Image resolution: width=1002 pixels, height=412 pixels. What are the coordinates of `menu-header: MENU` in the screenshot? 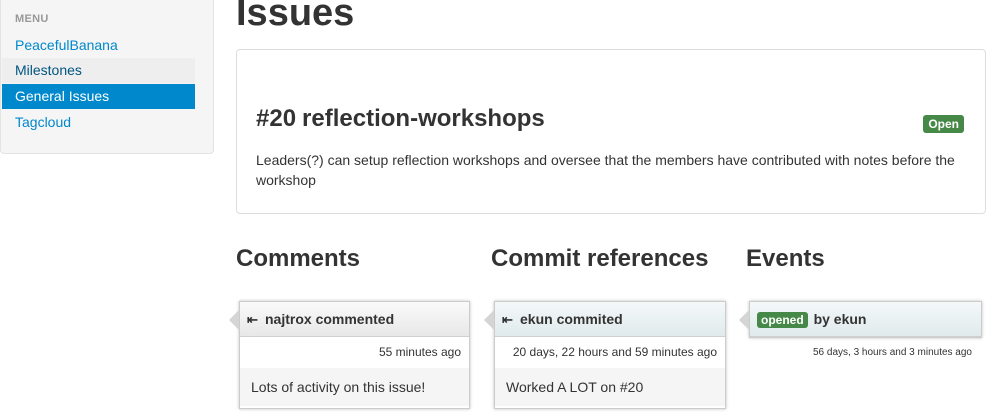 It's located at (32, 19).